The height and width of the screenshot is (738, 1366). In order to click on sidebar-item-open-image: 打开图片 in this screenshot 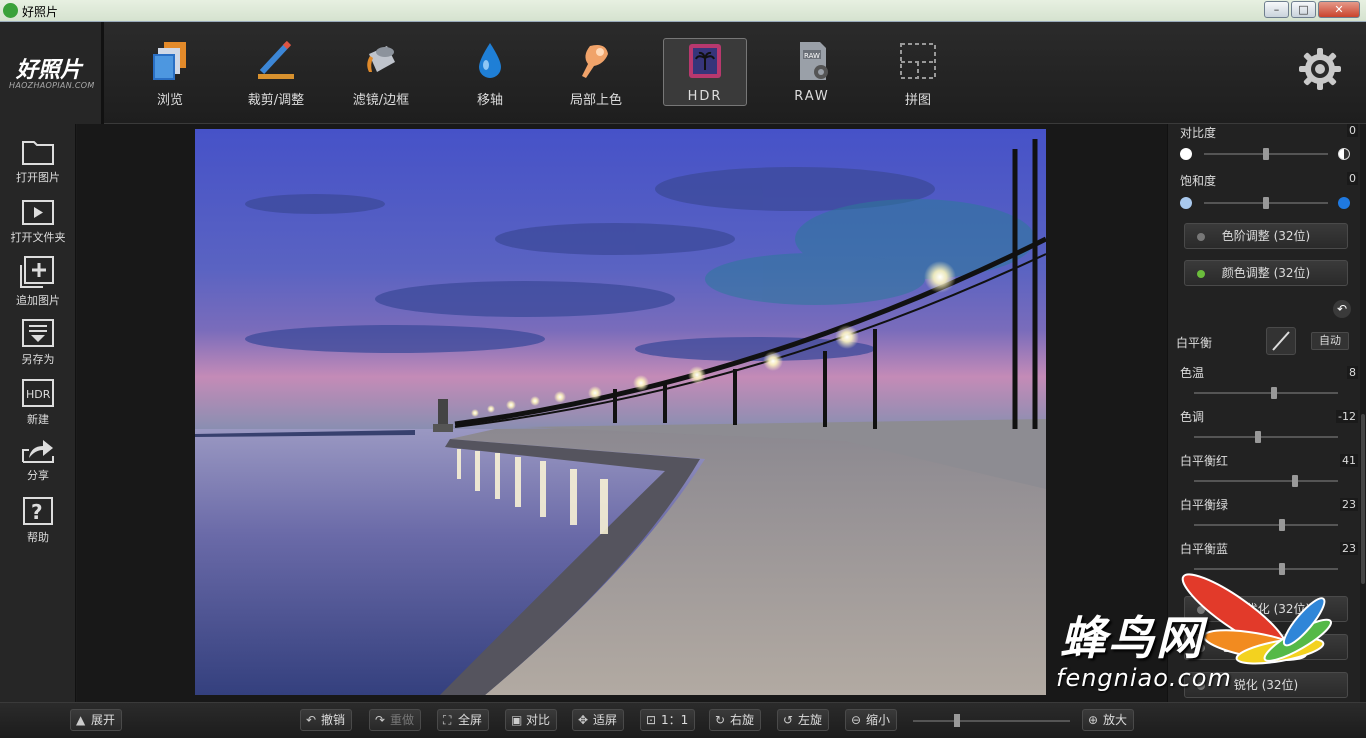, I will do `click(38, 161)`.